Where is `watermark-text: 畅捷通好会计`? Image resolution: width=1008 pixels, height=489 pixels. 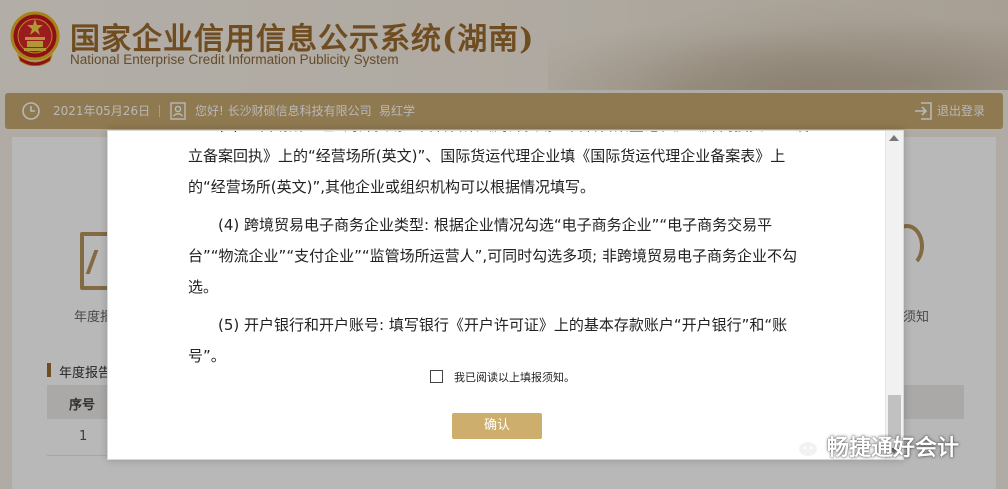
watermark-text: 畅捷通好会计 is located at coordinates (893, 448).